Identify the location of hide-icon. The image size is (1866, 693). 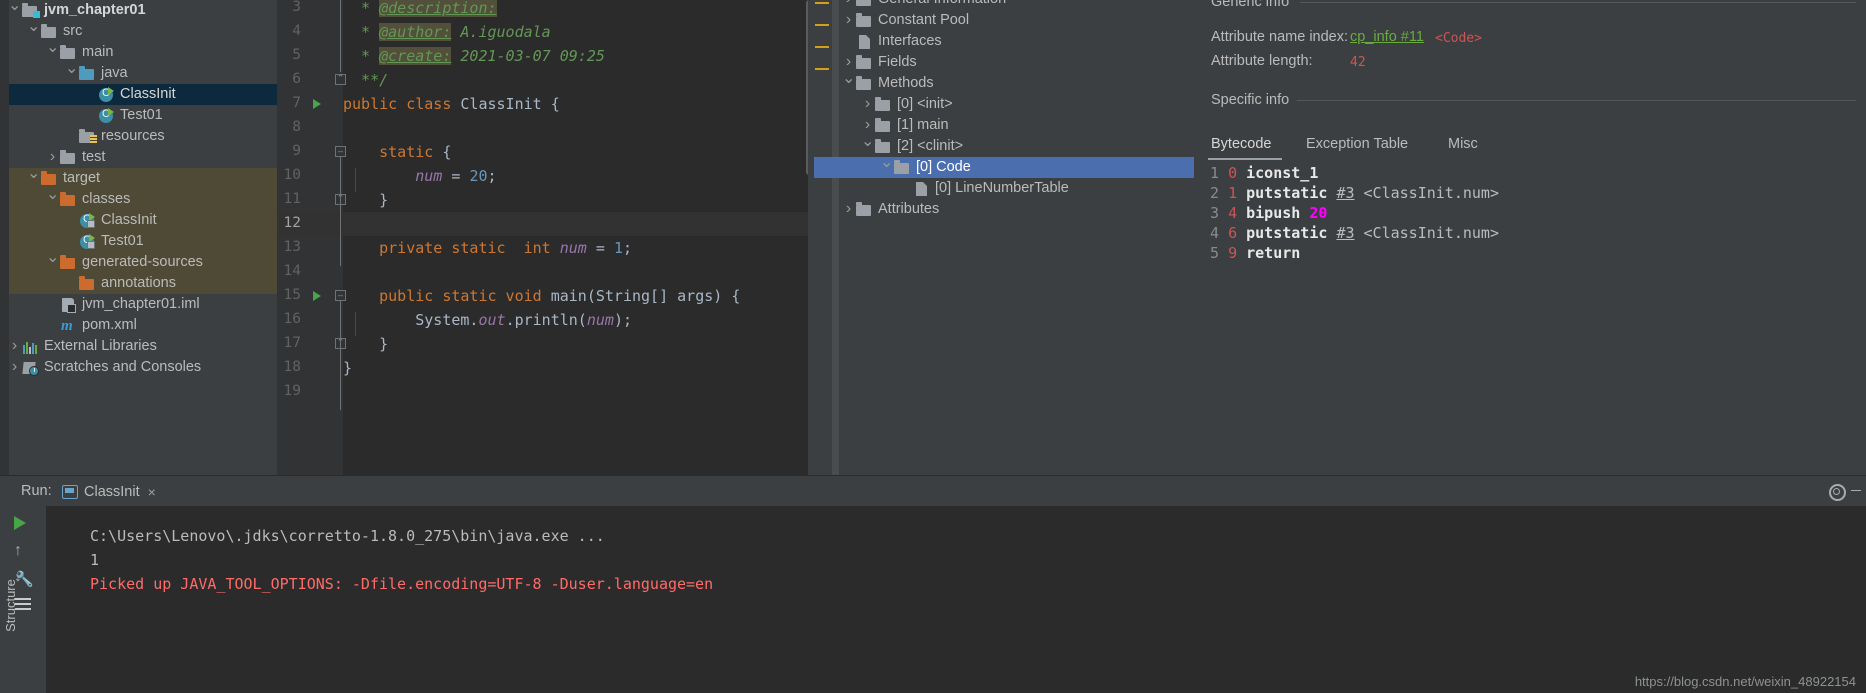
(1856, 490).